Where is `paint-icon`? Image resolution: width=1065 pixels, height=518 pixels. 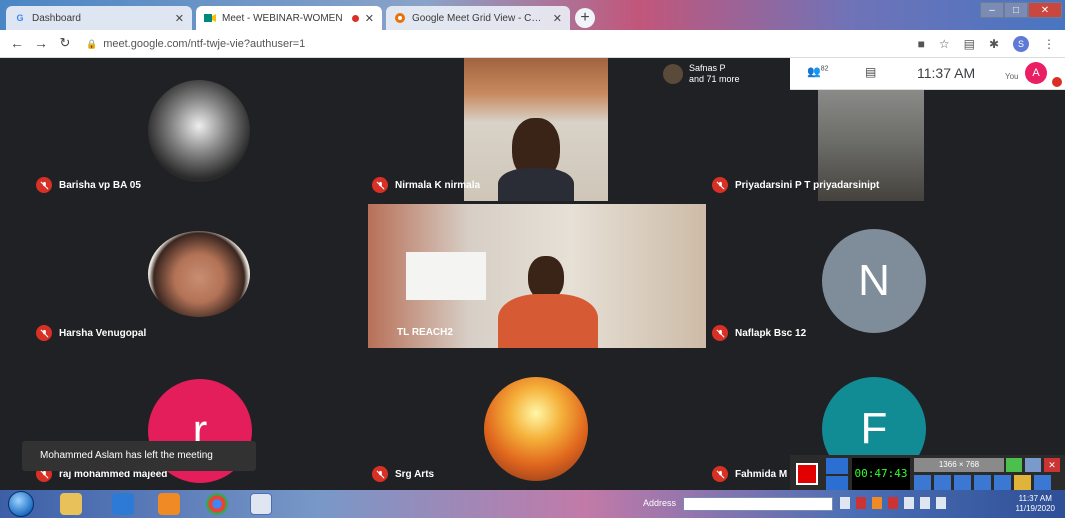
paint-icon is located at coordinates (261, 504).